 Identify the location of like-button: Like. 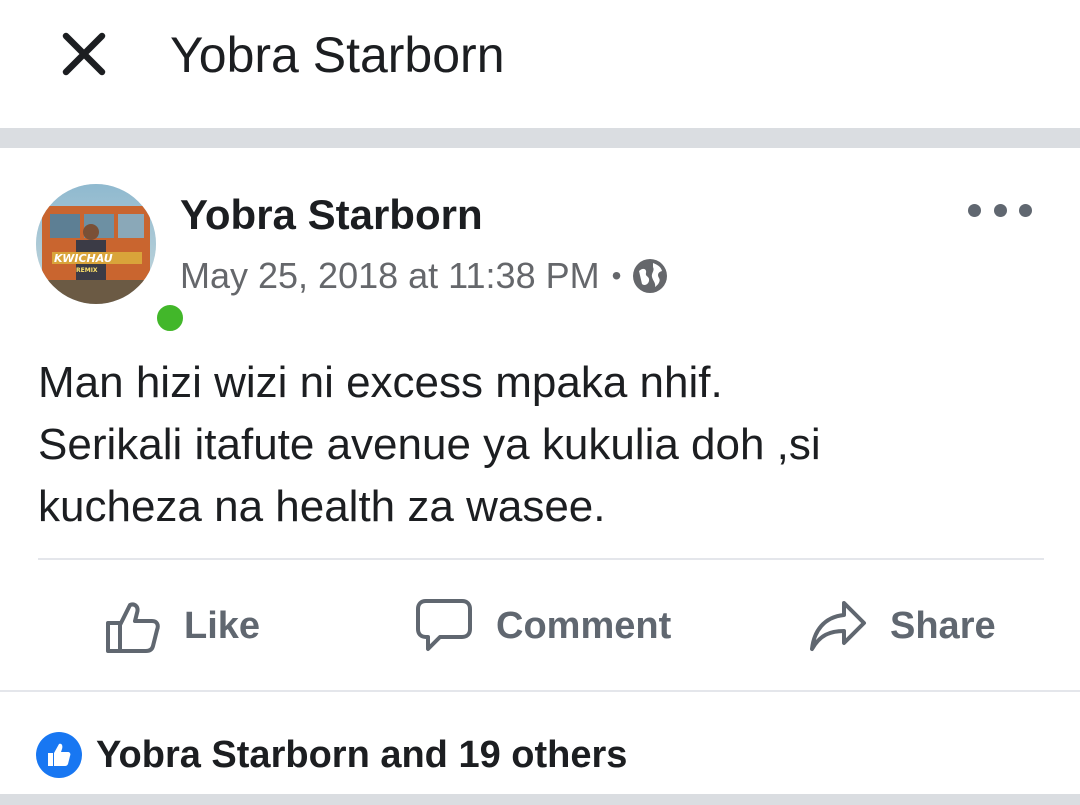
(182, 626).